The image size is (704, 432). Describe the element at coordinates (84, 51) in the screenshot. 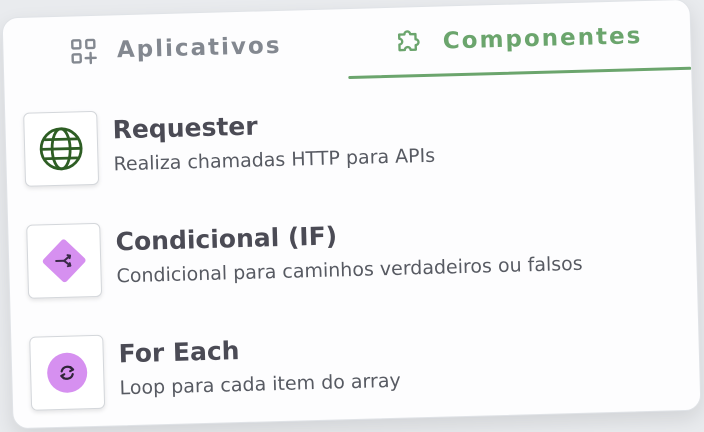

I see `apps-add-icon` at that location.